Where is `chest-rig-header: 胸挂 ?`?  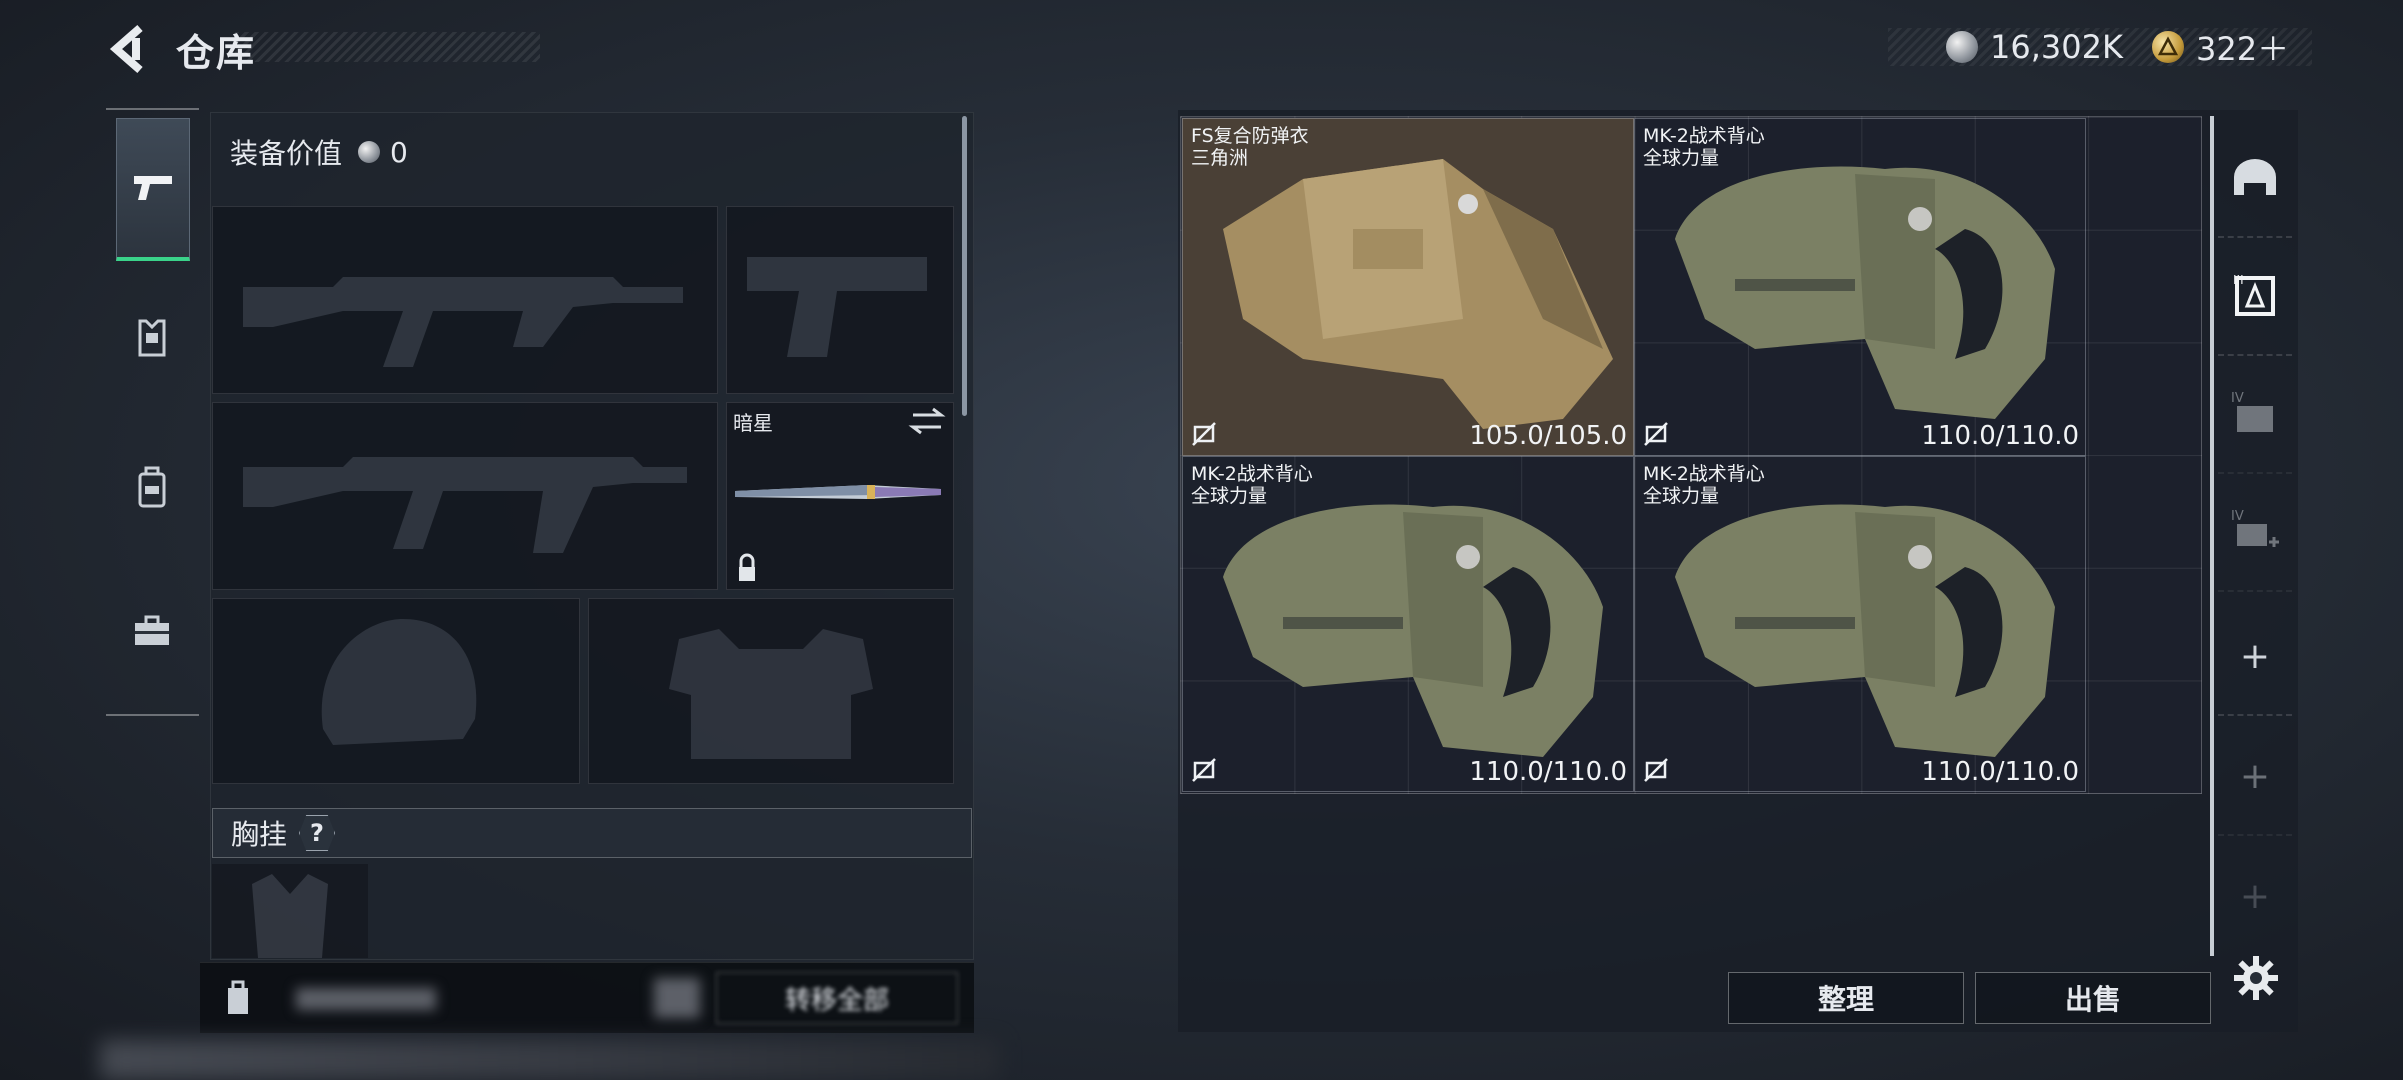
chest-rig-header: 胸挂 ? is located at coordinates (592, 833).